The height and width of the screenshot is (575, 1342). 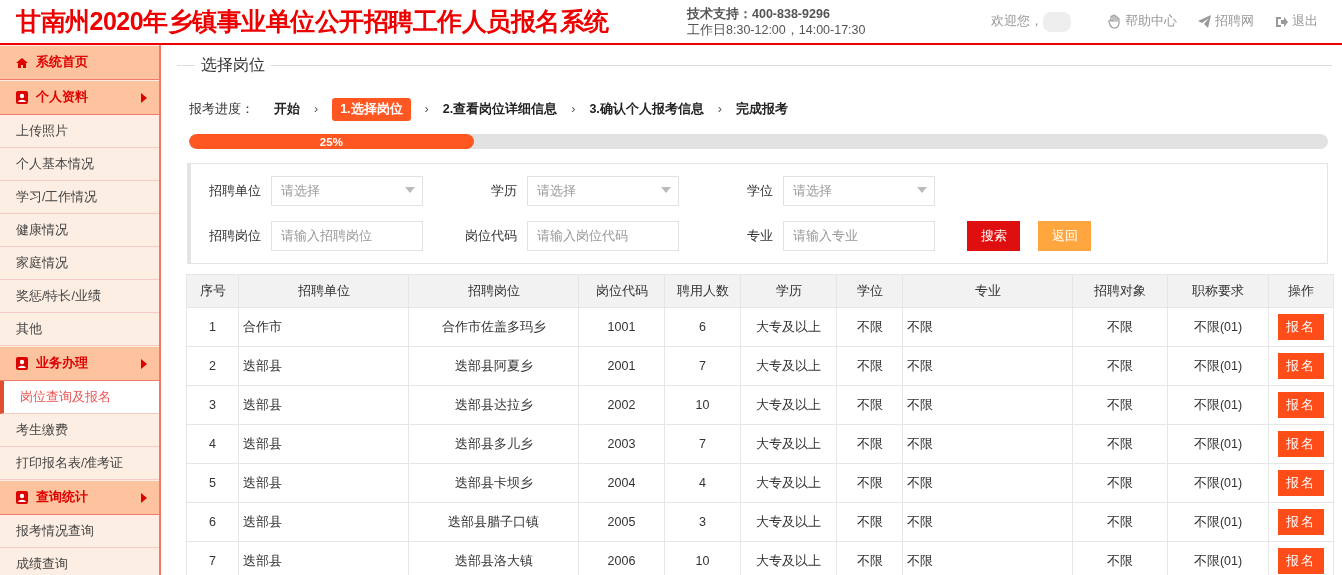 What do you see at coordinates (79, 62) in the screenshot?
I see `sidebar-section: 系统首页` at bounding box center [79, 62].